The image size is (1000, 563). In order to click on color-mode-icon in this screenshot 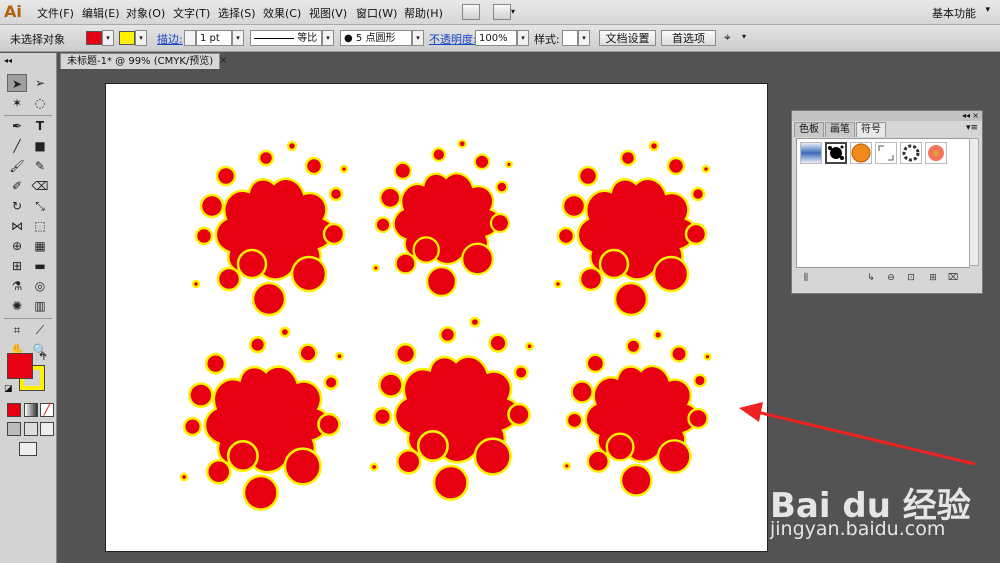, I will do `click(14, 410)`.